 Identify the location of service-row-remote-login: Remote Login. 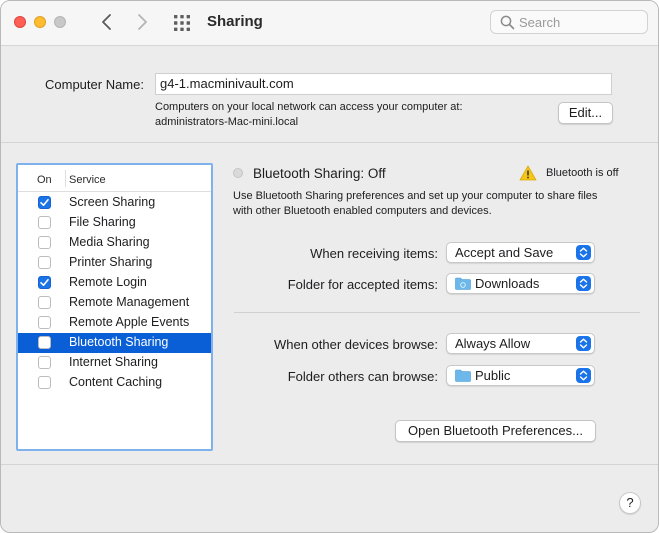
(114, 283).